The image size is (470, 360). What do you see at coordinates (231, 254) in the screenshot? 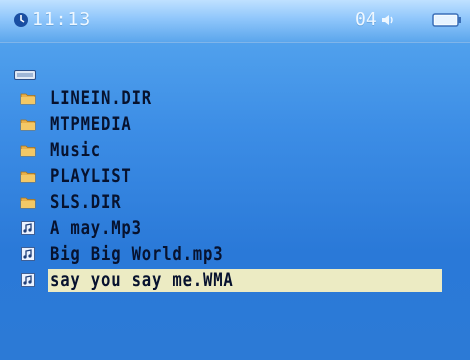
I see `file-item: Big Big World.mp3` at bounding box center [231, 254].